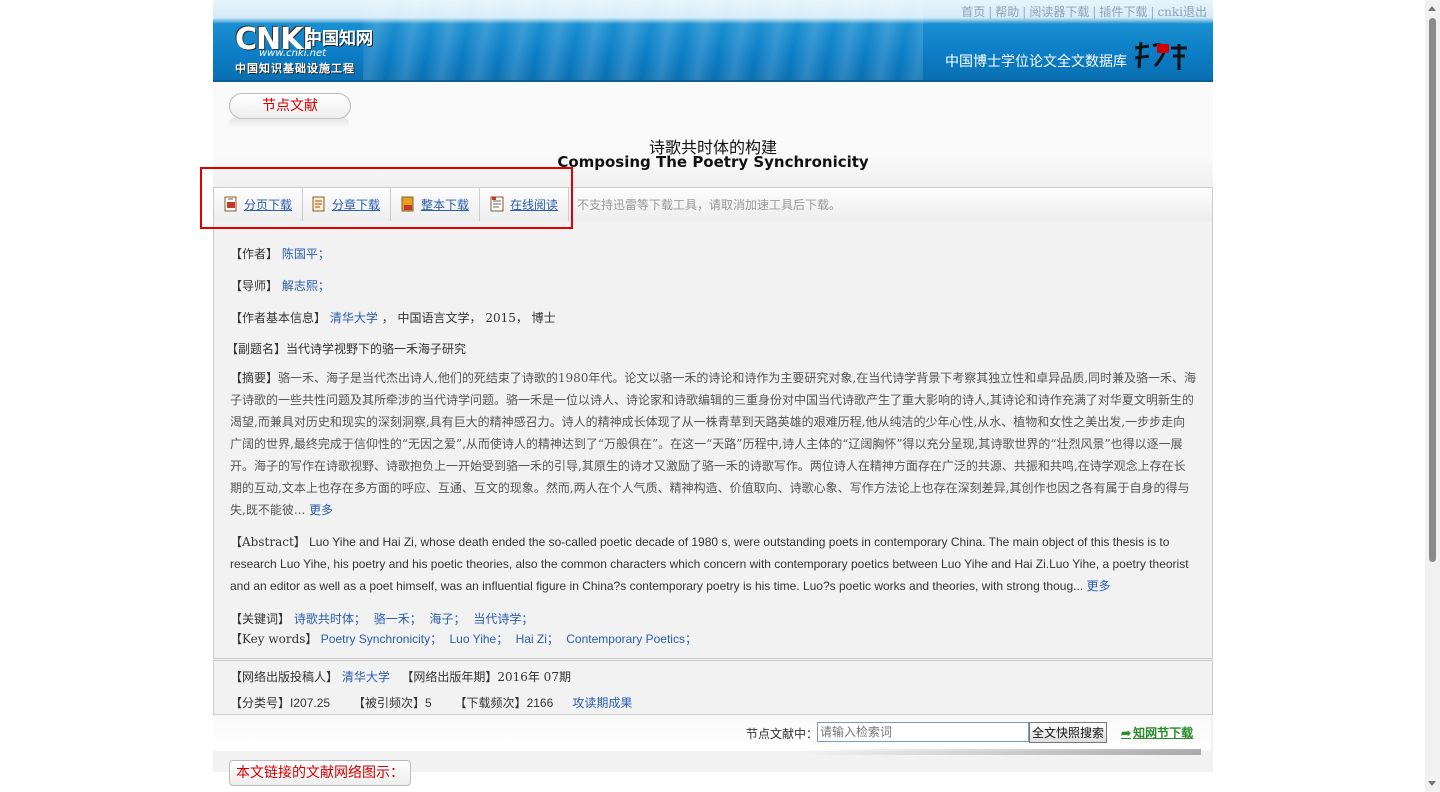 This screenshot has width=1440, height=792. Describe the element at coordinates (1126, 733) in the screenshot. I see `green-arrow-icon: ➦` at that location.